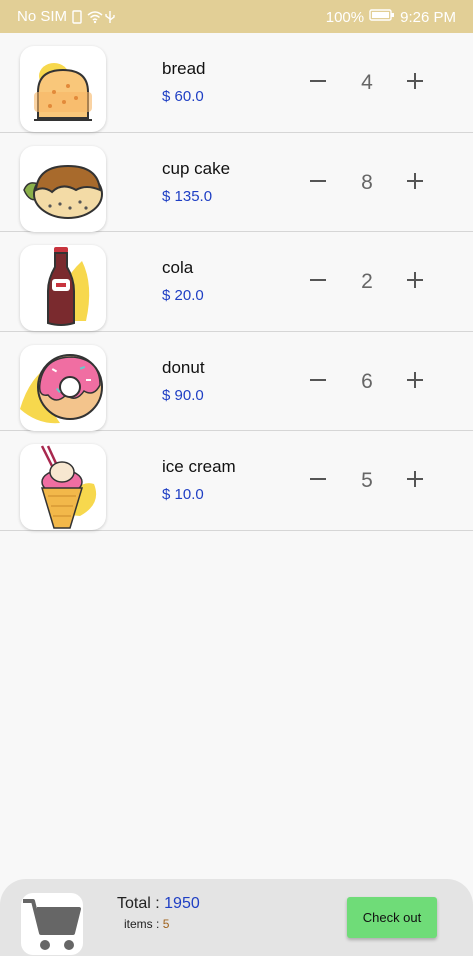  I want to click on list-item: bread $ 60.0 4, so click(236, 83).